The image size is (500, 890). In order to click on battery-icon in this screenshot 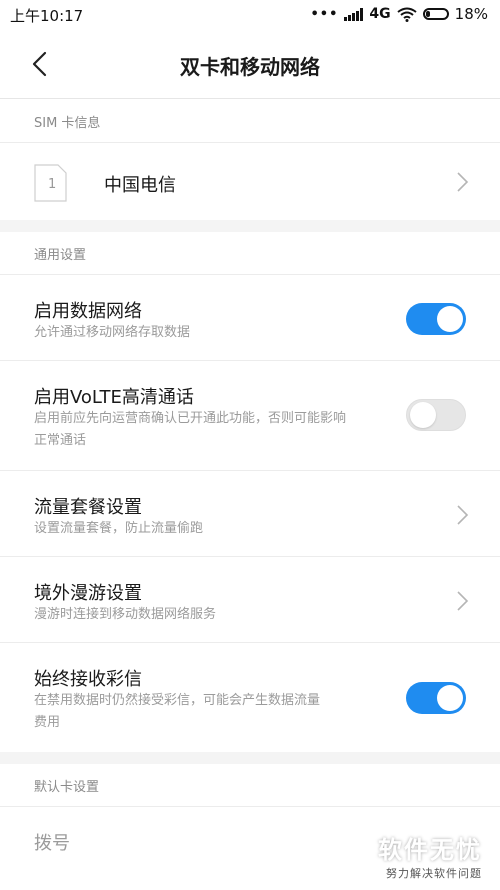, I will do `click(435, 14)`.